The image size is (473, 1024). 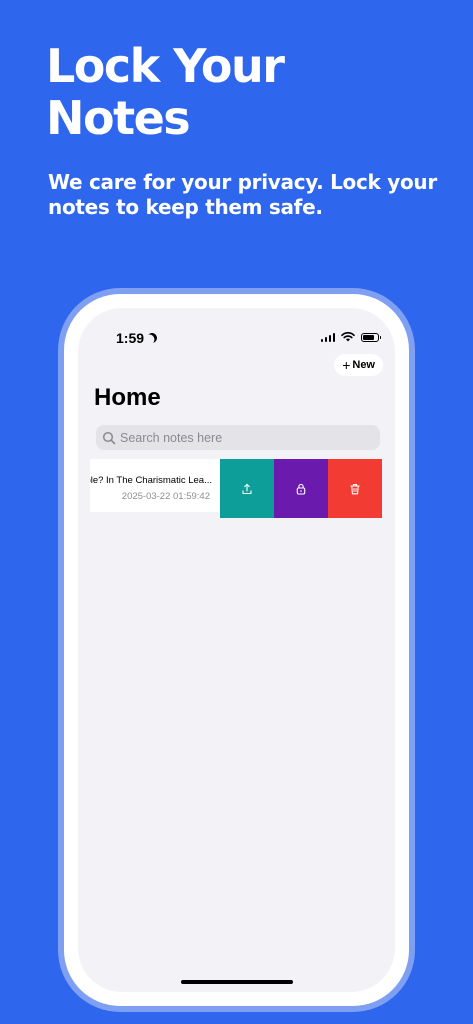 What do you see at coordinates (230, 437) in the screenshot?
I see `search-input` at bounding box center [230, 437].